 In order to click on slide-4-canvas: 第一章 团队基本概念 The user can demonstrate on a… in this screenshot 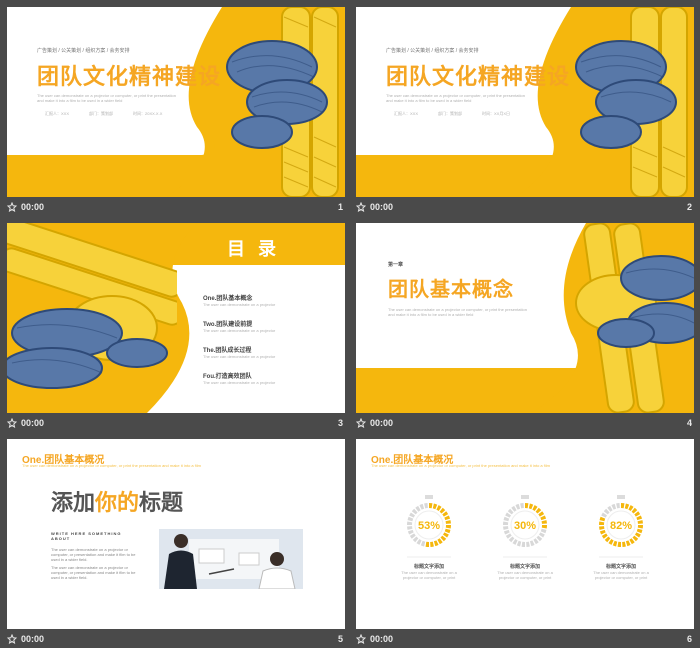, I will do `click(525, 318)`.